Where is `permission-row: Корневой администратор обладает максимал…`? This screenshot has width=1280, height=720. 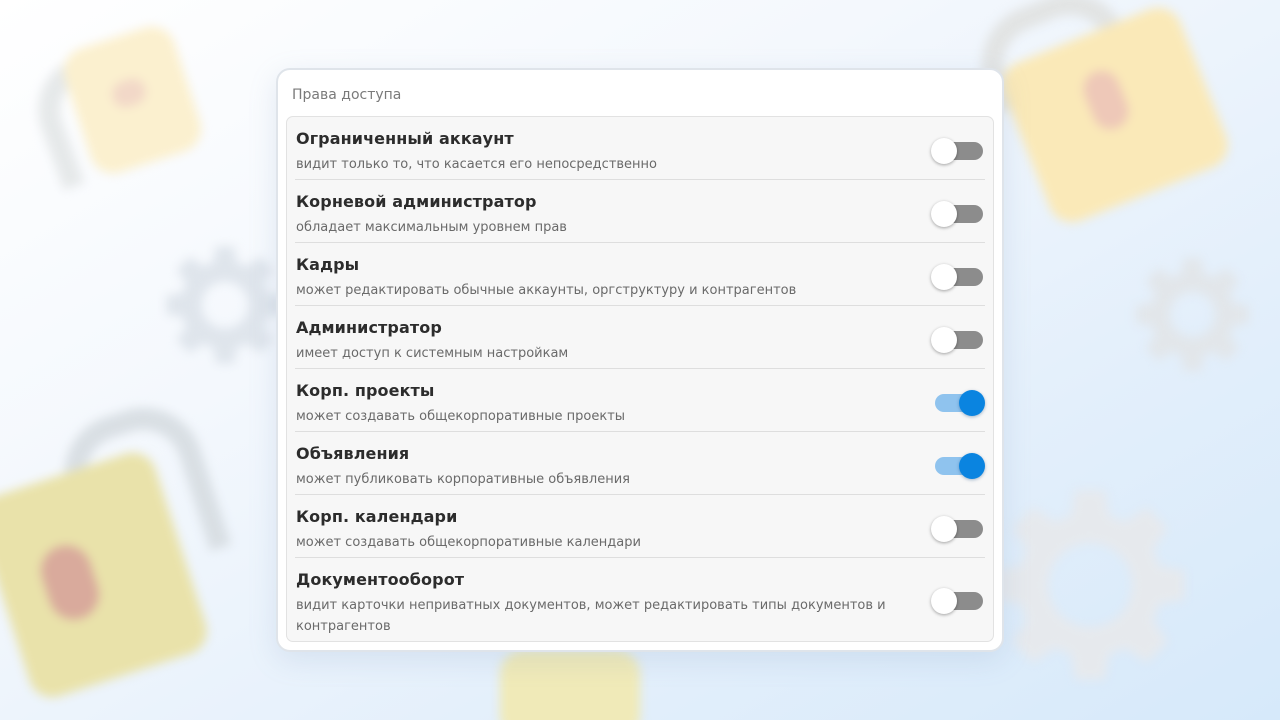
permission-row: Корневой администратор обладает максимал… is located at coordinates (640, 211).